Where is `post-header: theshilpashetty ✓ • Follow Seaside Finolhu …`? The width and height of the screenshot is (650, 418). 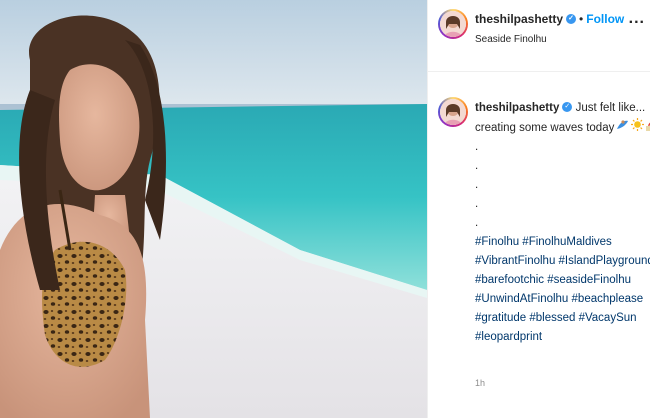 post-header: theshilpashetty ✓ • Follow Seaside Finolhu … is located at coordinates (539, 36).